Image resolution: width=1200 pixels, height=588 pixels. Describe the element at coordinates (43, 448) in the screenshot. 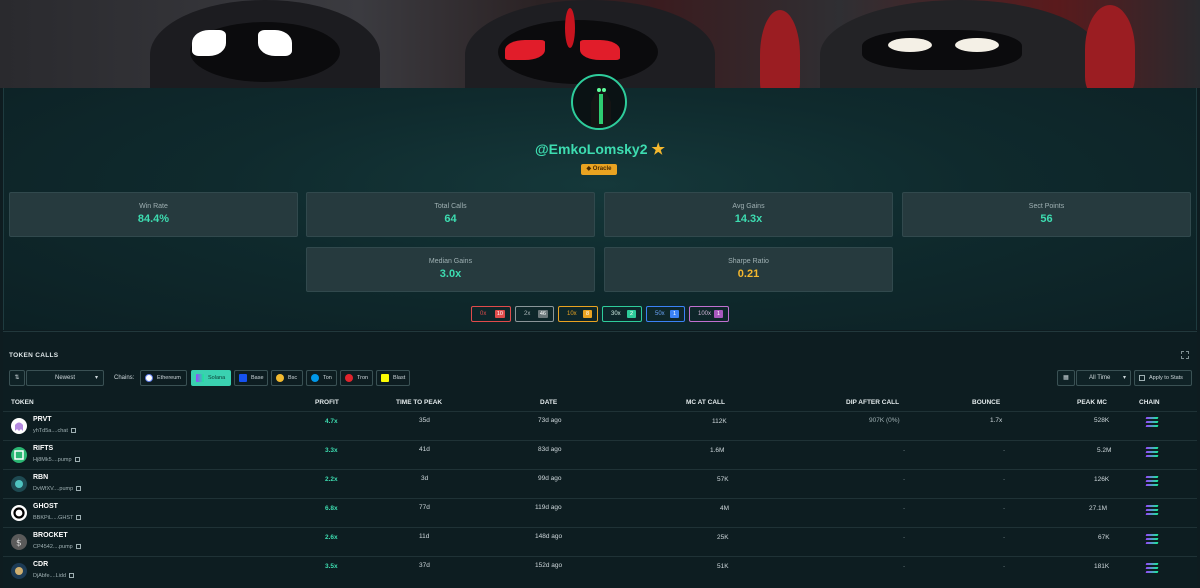

I see `token-name: RIFTS` at that location.